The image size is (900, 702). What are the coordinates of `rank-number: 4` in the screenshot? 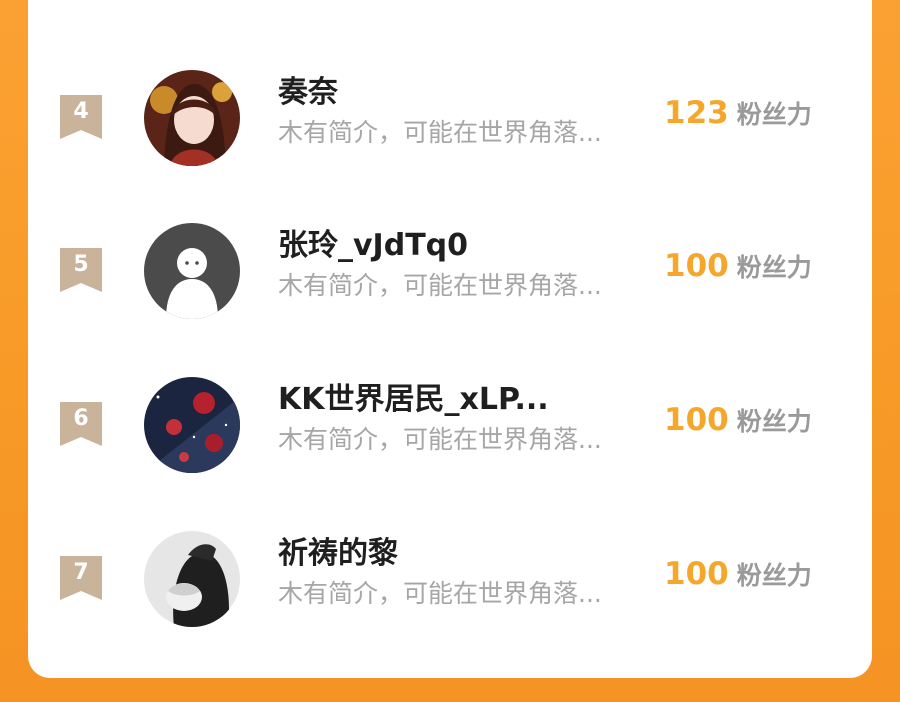 It's located at (81, 111).